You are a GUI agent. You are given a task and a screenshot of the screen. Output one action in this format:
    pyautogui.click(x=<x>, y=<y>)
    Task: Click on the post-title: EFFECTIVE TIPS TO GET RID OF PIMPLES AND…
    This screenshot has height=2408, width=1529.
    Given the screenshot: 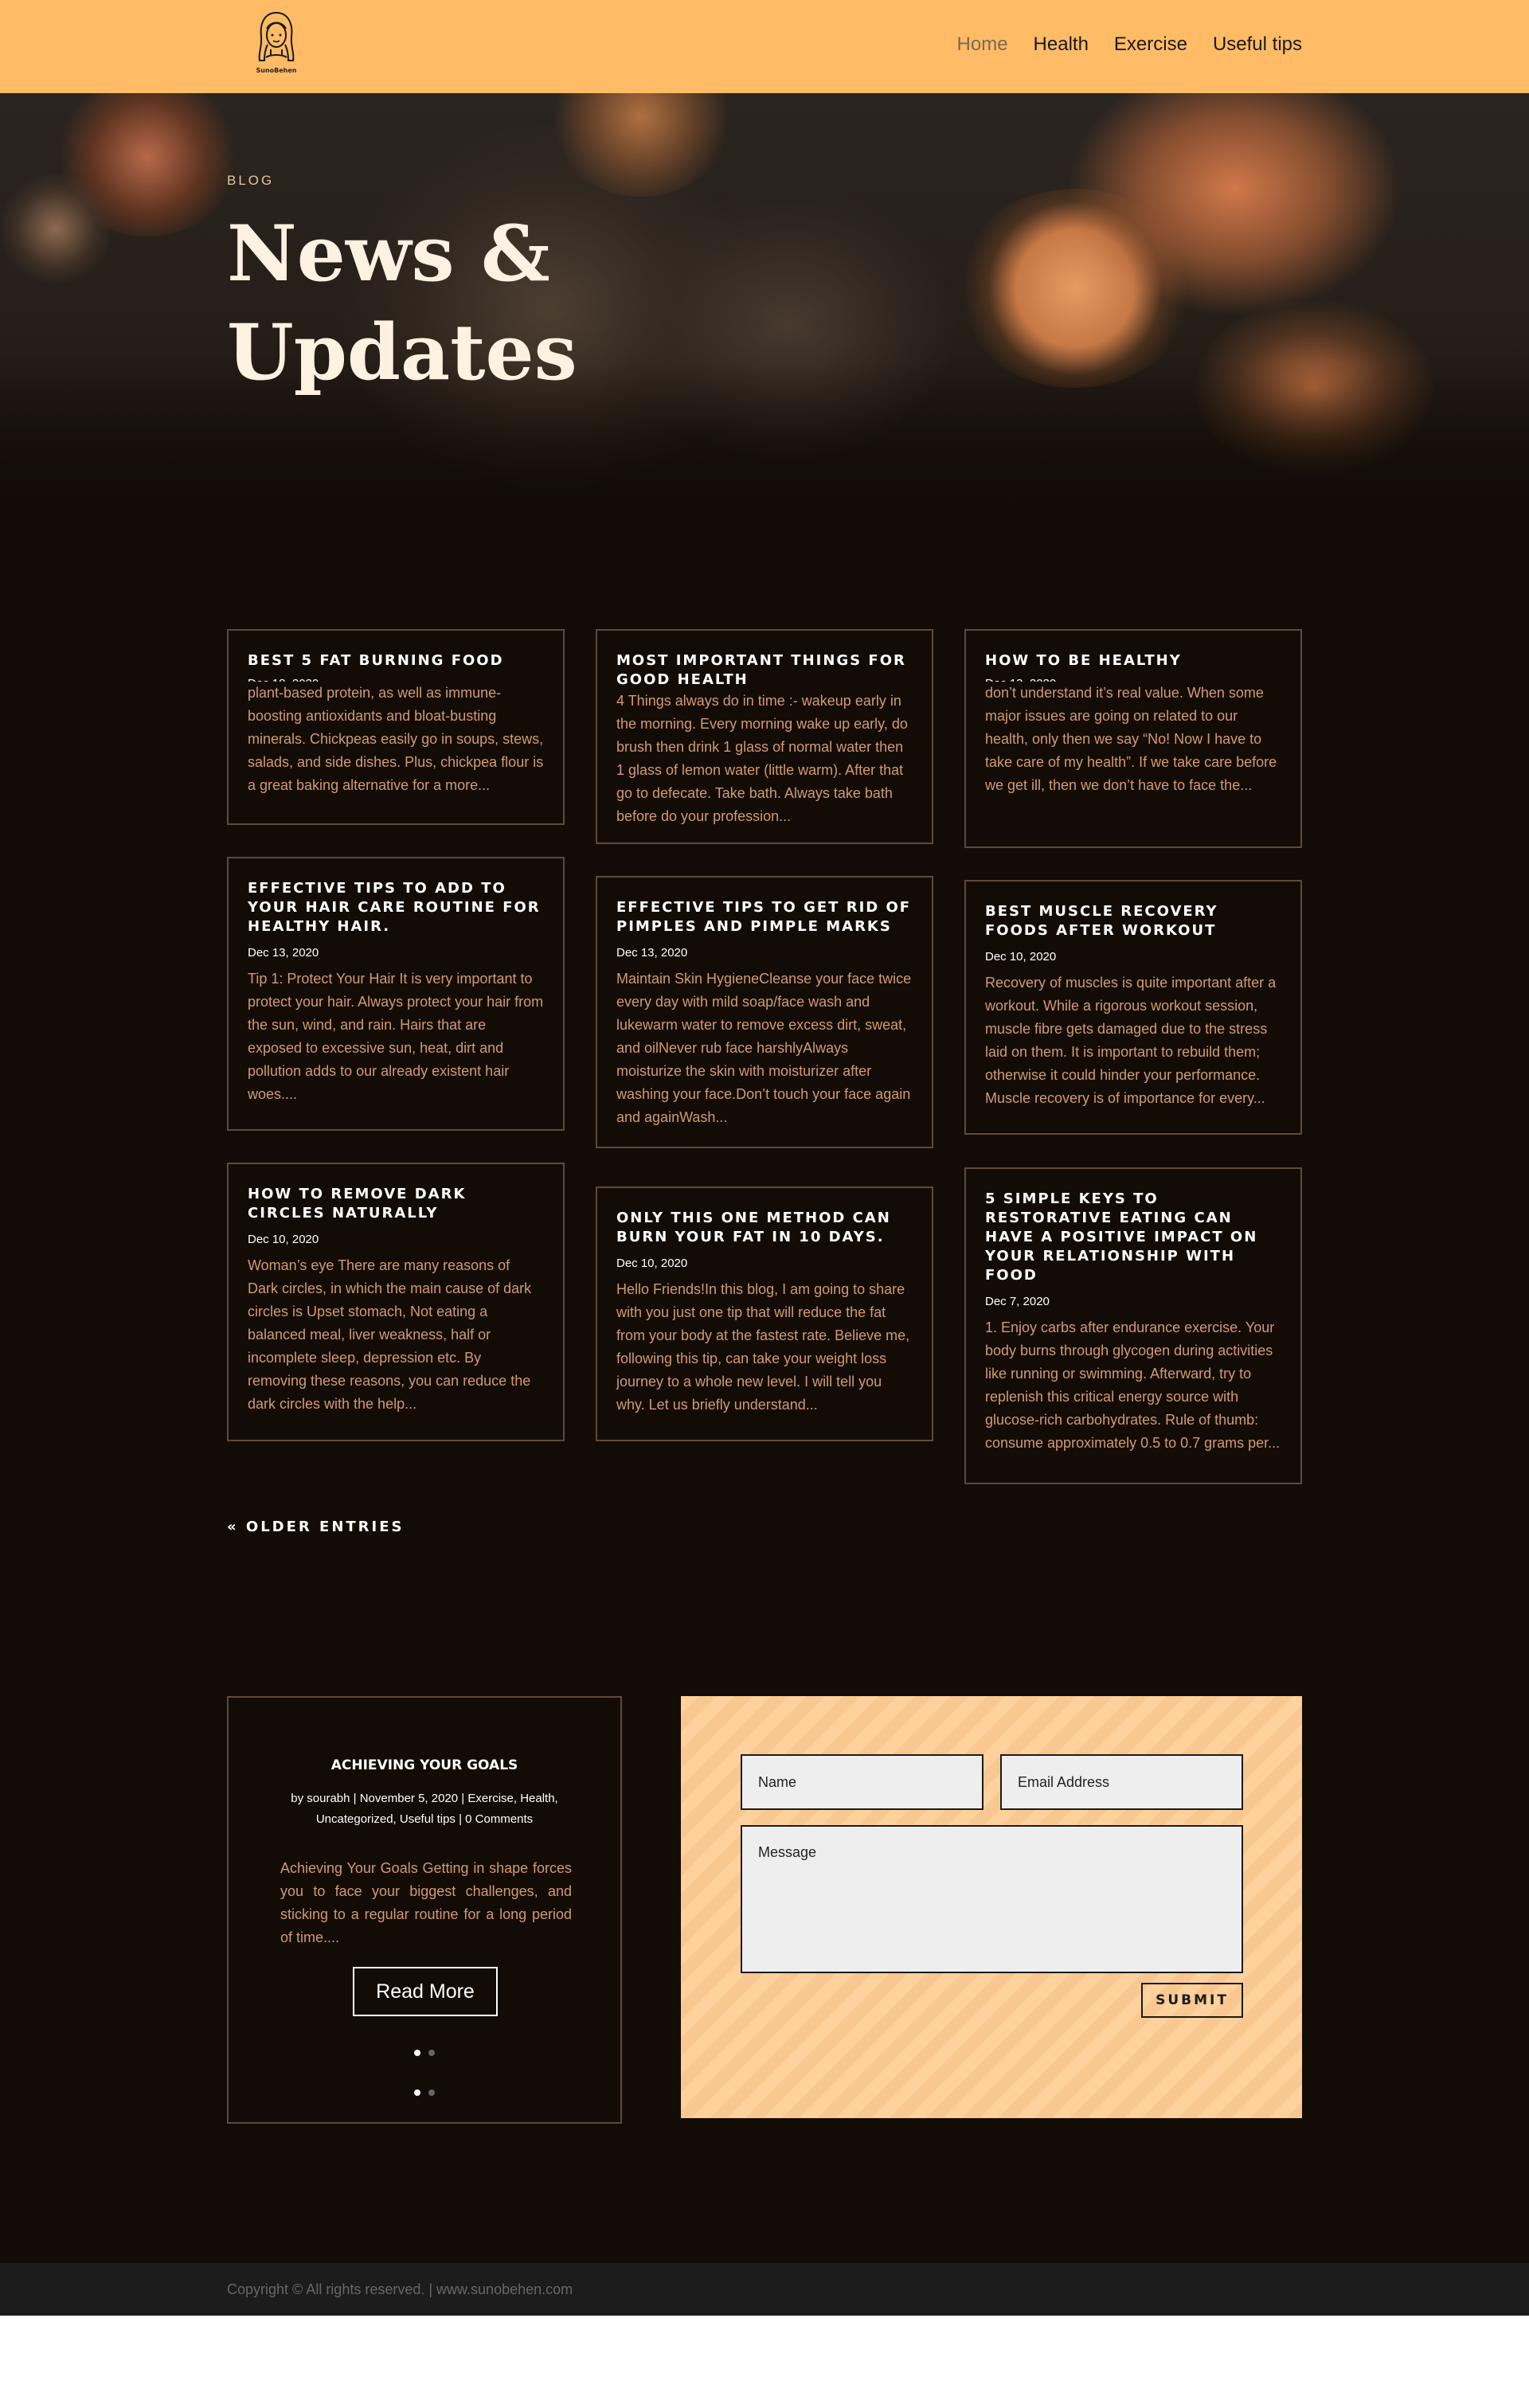 What is the action you would take?
    pyautogui.click(x=764, y=917)
    